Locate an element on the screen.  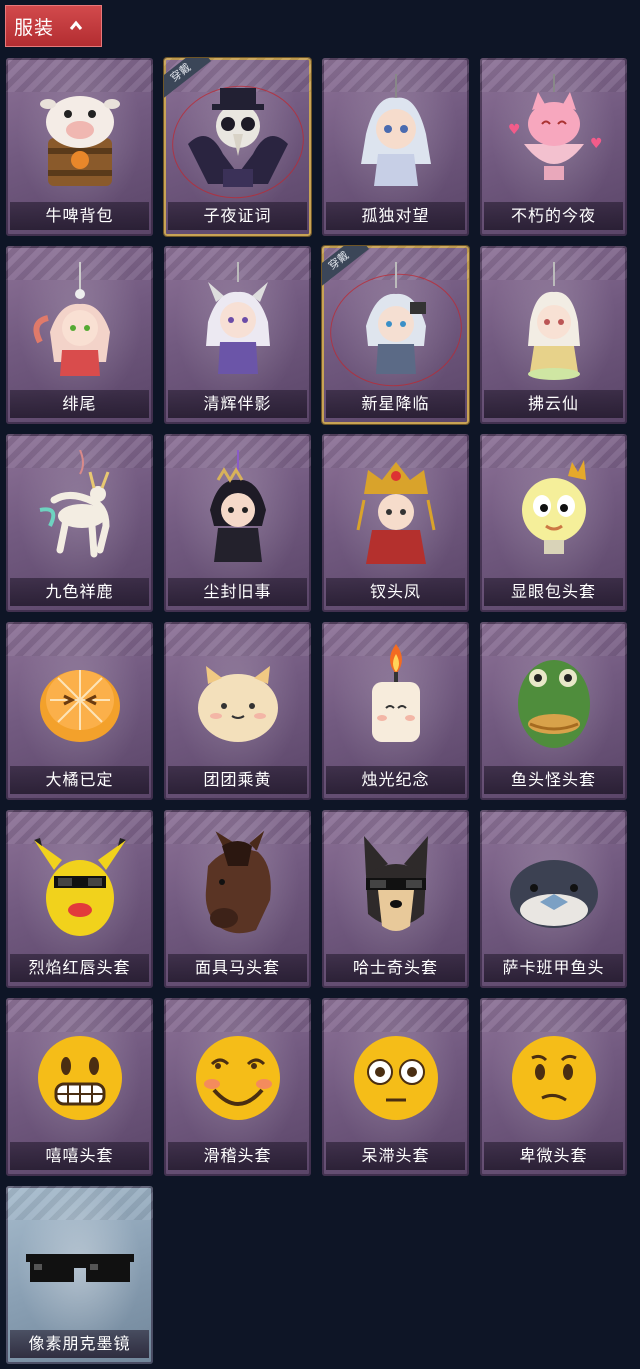
costume-label: 滑稽头套 is located at coordinates (237, 1156).